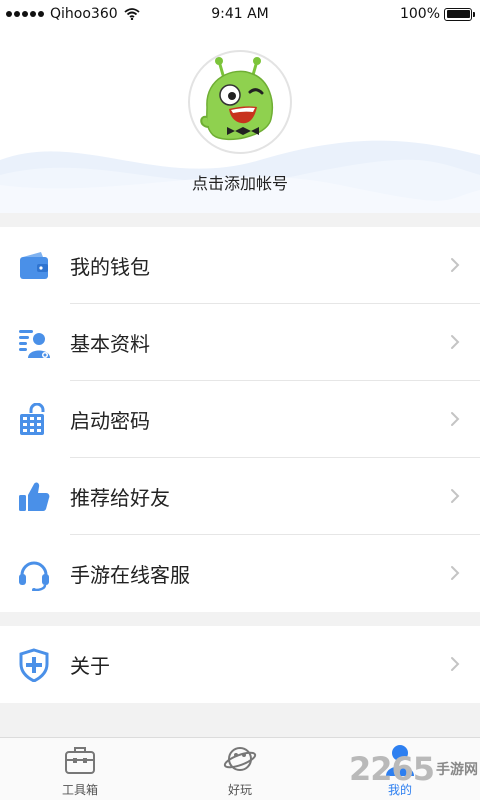  I want to click on watermark-text: 手游网, so click(457, 770).